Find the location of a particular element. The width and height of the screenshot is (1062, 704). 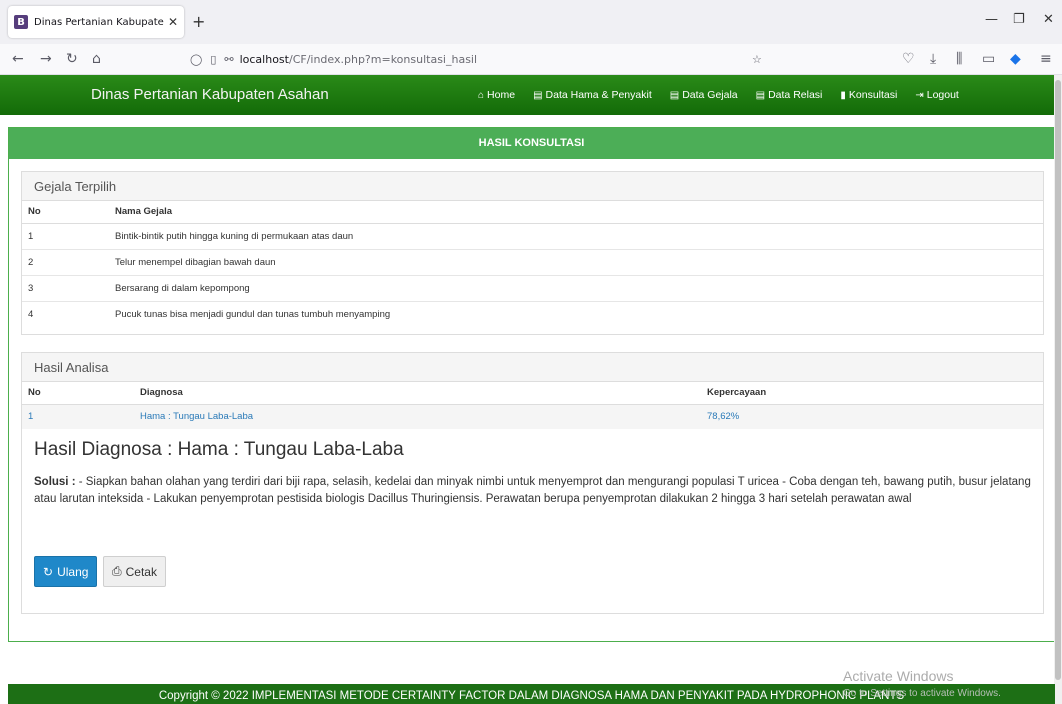

menu-label: Data Gejala is located at coordinates (710, 95).